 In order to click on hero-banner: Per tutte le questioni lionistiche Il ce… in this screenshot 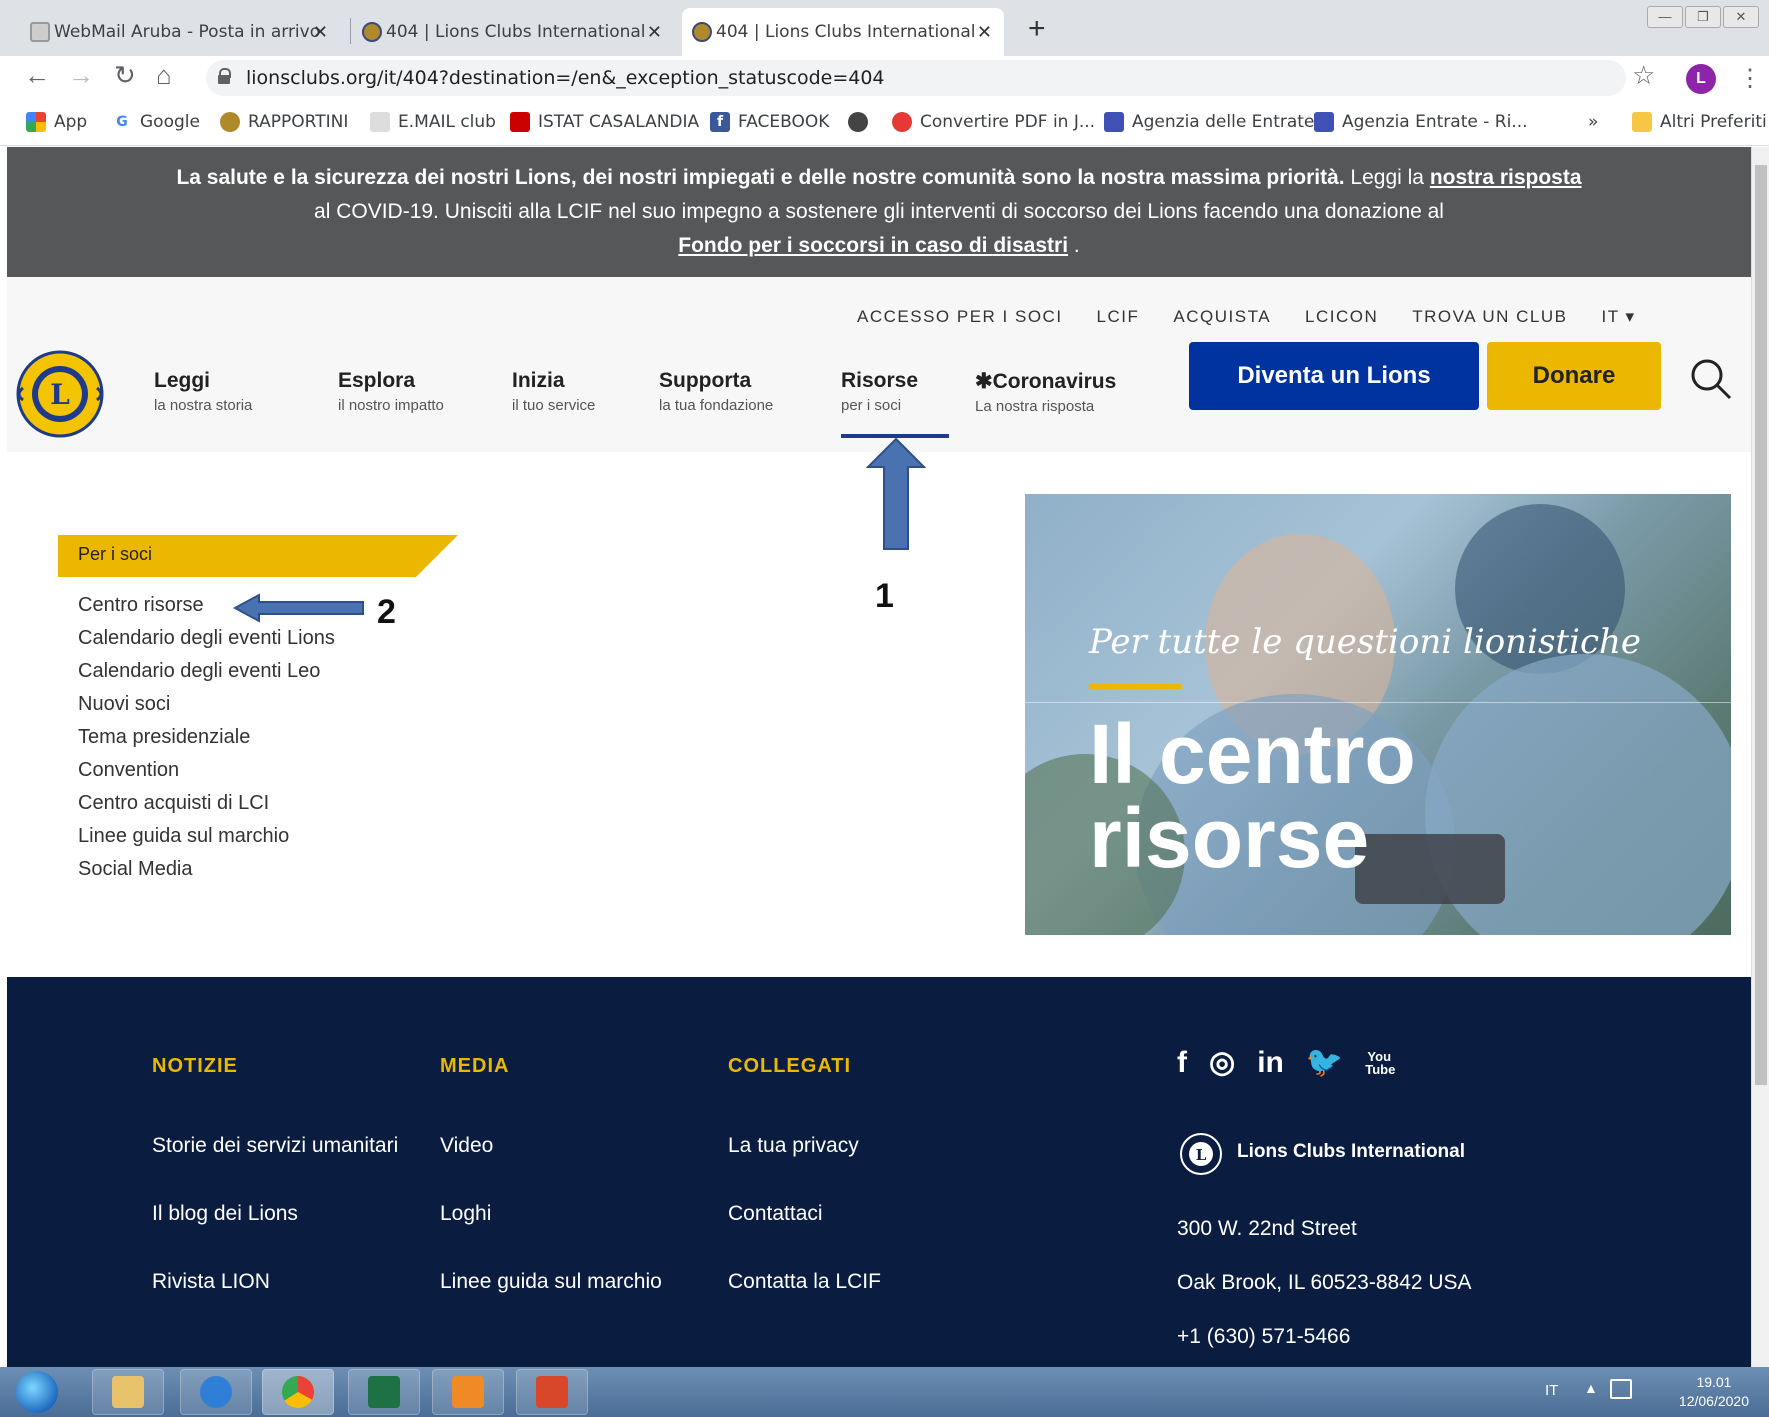, I will do `click(1378, 714)`.